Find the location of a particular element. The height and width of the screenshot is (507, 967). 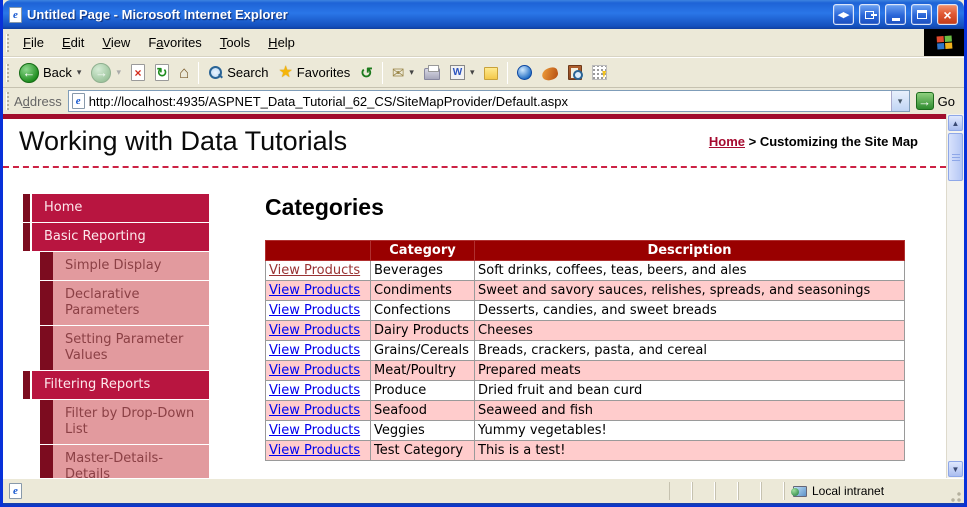

table-row: View Products Veggies Yummy vegetables! is located at coordinates (585, 430).